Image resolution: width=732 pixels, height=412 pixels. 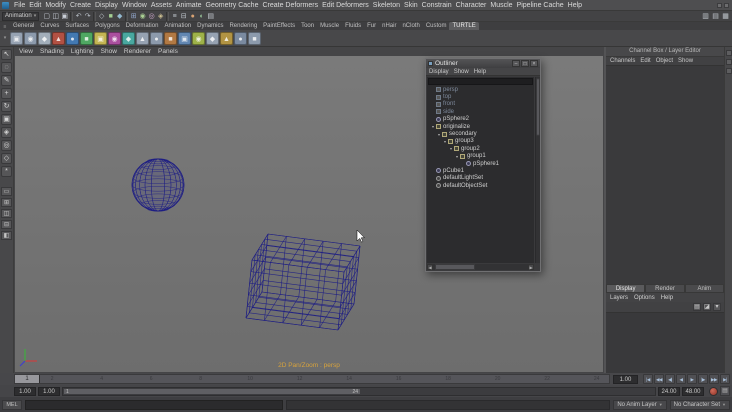 I want to click on layer-editor-tab-anim: Anim, so click(x=704, y=288).